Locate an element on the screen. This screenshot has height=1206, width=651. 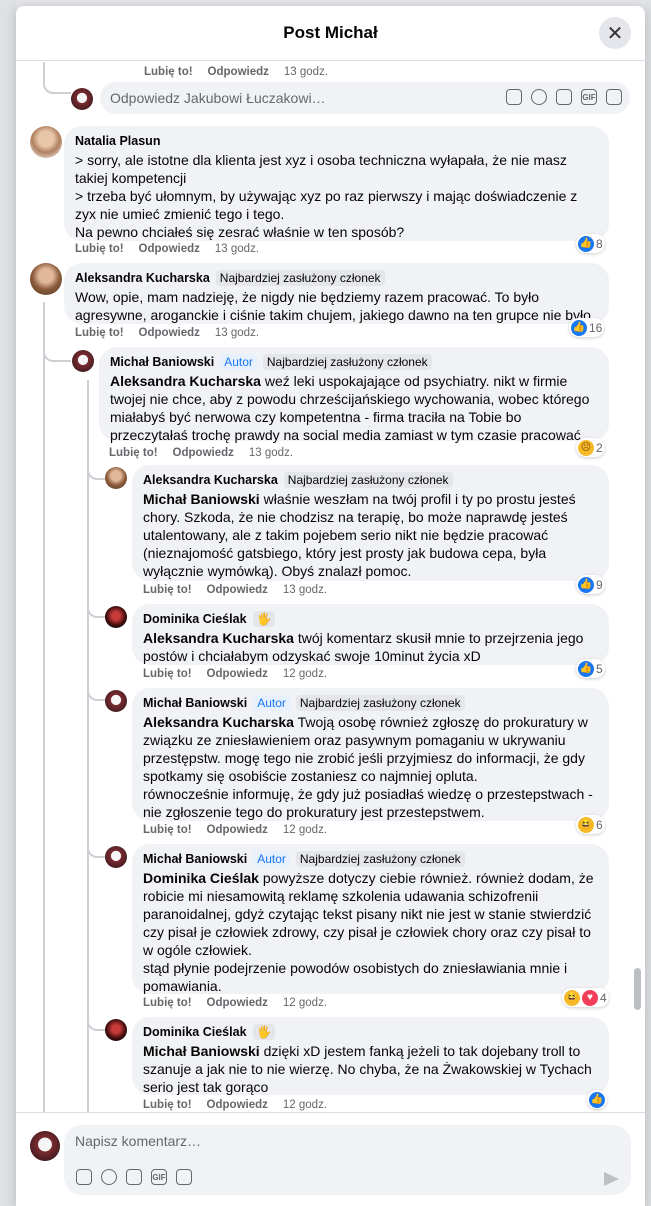
dialog-header: Post Michał ✕ is located at coordinates (330, 33).